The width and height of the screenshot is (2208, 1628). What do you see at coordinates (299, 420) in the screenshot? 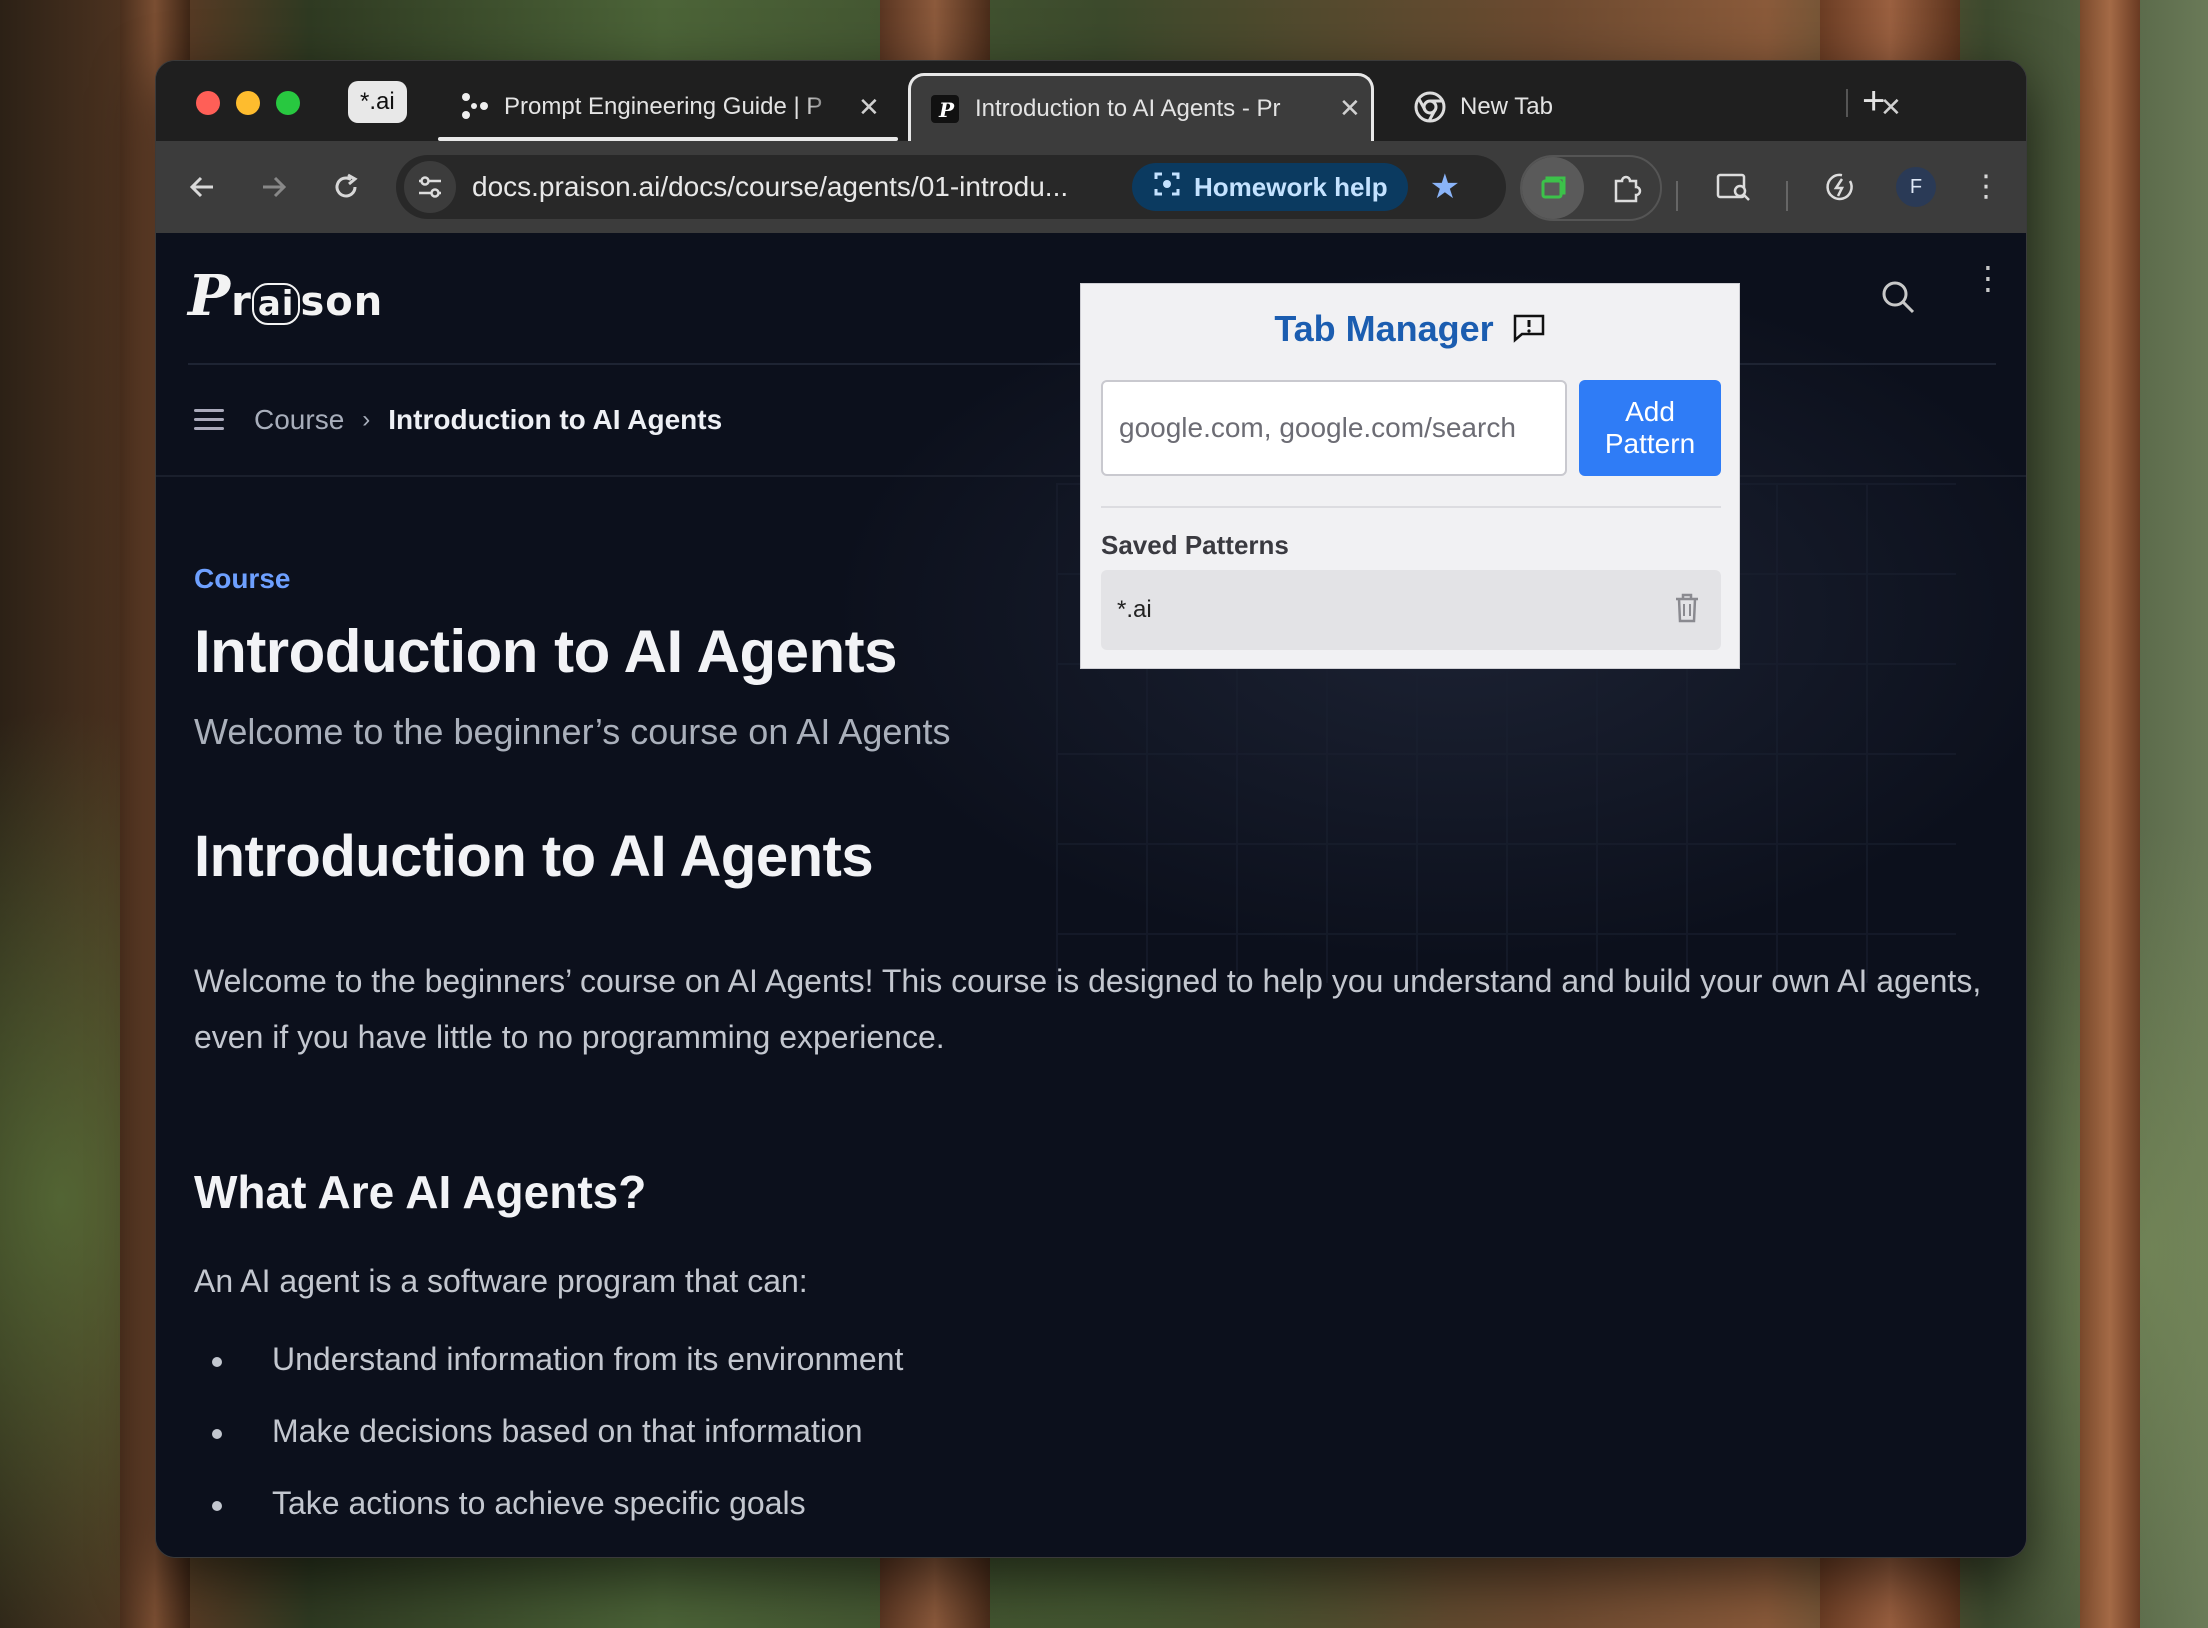
I see `breadcrumb-course: Course` at bounding box center [299, 420].